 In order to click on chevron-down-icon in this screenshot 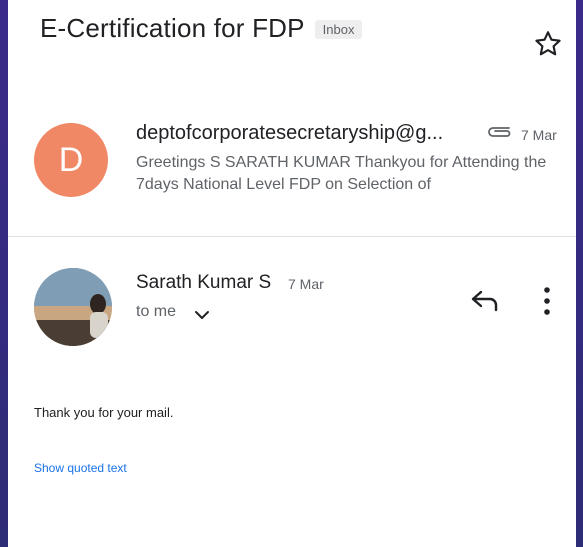, I will do `click(202, 315)`.